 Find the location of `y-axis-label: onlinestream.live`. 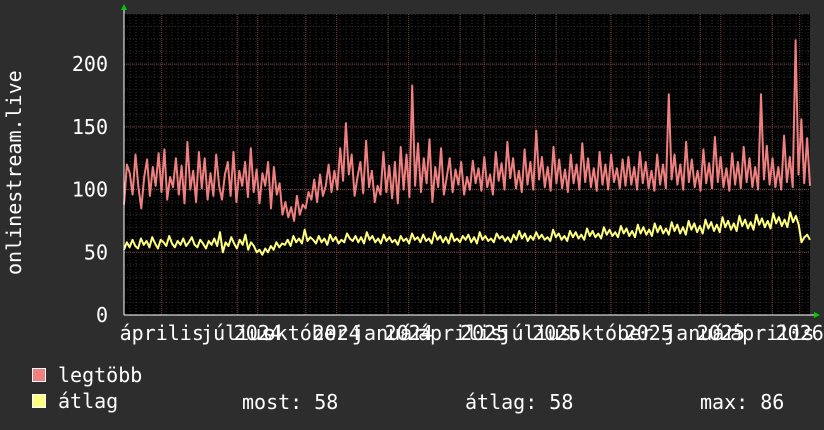

y-axis-label: onlinestream.live is located at coordinates (14, 172).